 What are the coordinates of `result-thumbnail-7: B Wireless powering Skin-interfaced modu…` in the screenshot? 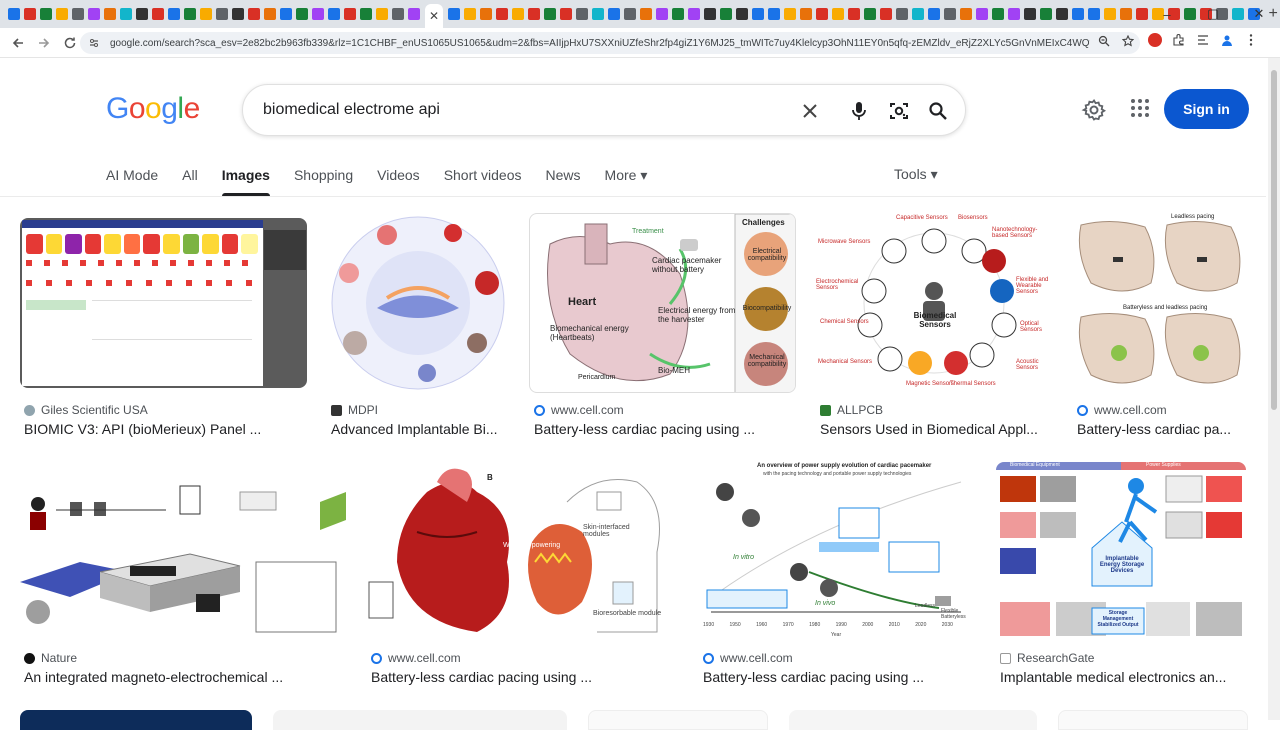 It's located at (522, 552).